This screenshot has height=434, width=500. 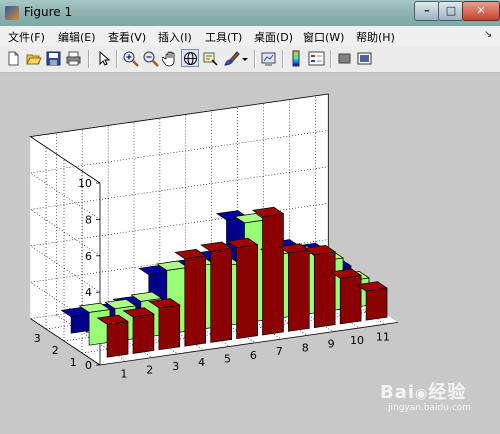 What do you see at coordinates (150, 58) in the screenshot?
I see `zoom-out-icon` at bounding box center [150, 58].